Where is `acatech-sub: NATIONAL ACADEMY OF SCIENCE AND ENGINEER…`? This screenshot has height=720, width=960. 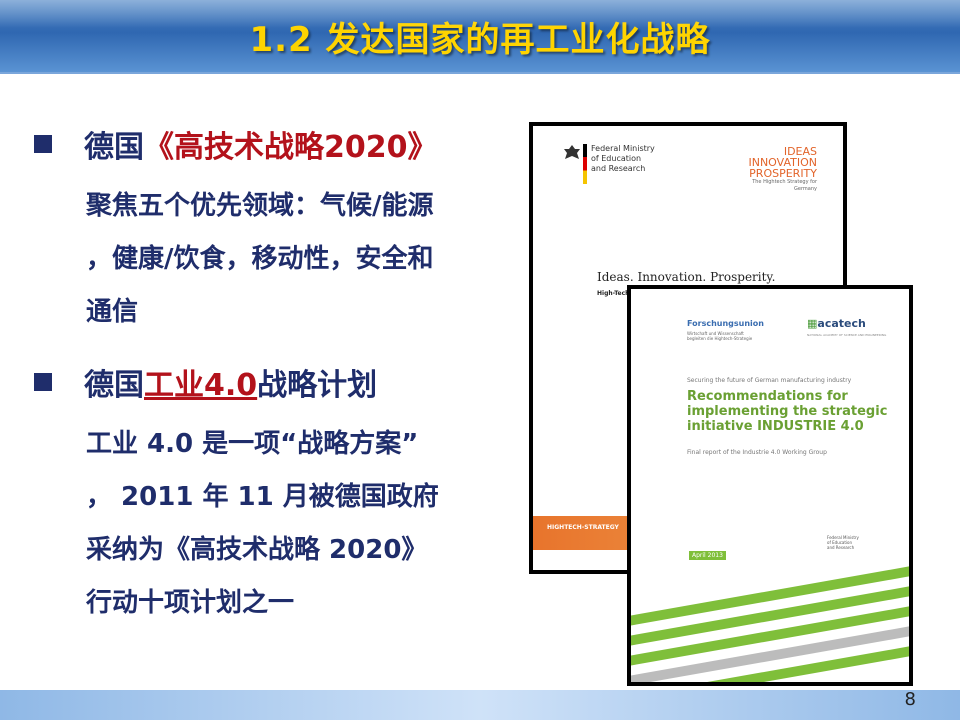 acatech-sub: NATIONAL ACADEMY OF SCIENCE AND ENGINEER… is located at coordinates (847, 335).